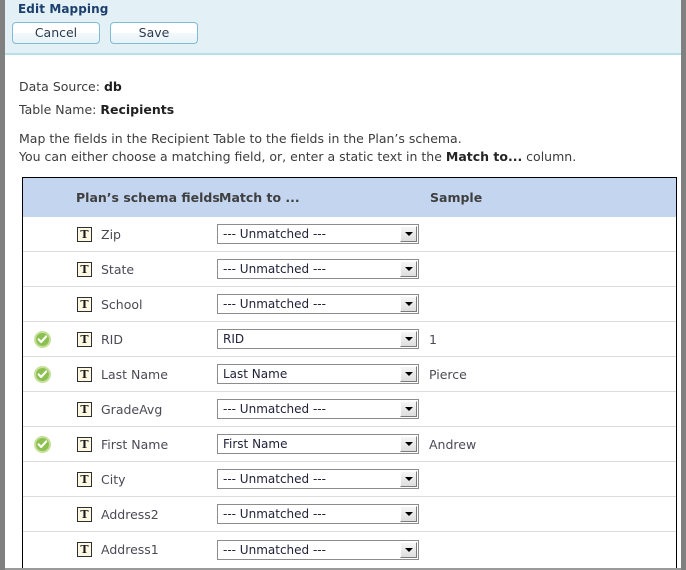 This screenshot has height=570, width=686. Describe the element at coordinates (113, 479) in the screenshot. I see `schema-field-name: City` at that location.